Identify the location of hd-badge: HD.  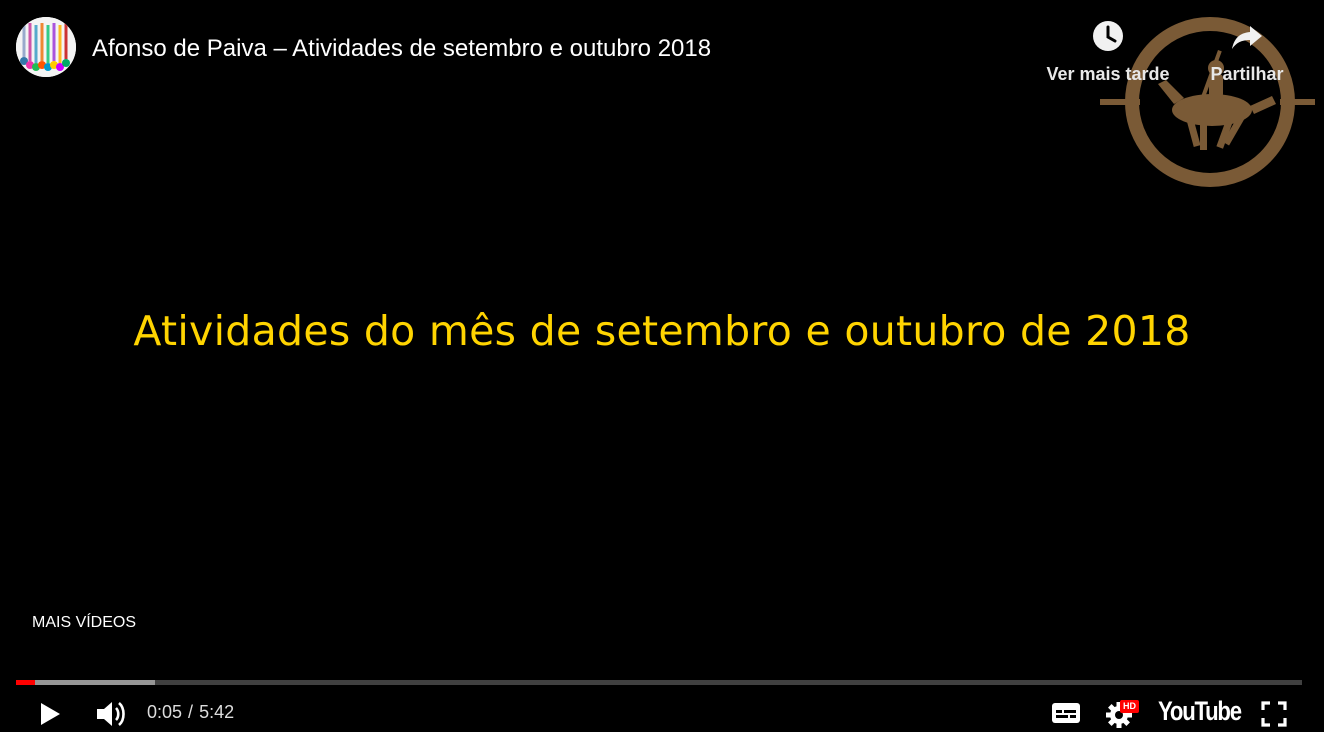
(1129, 706).